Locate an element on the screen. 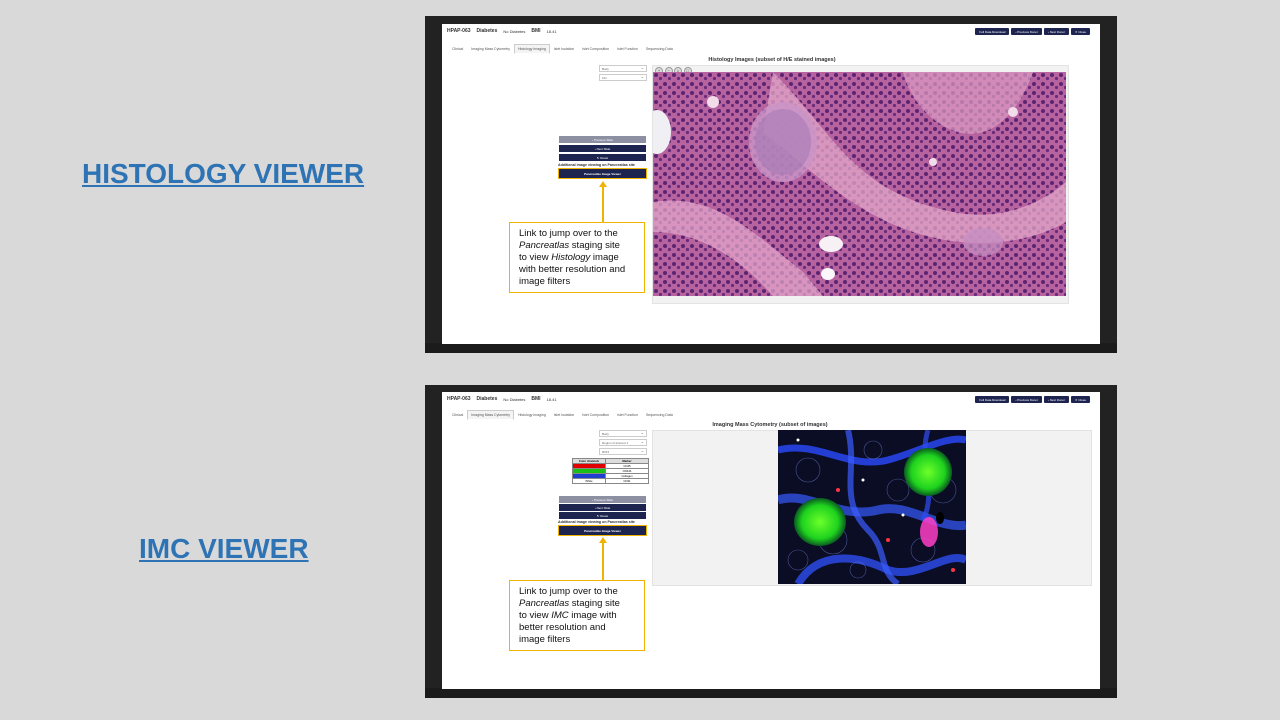 The image size is (1280, 720). histology-emphasis: Histology is located at coordinates (571, 257).